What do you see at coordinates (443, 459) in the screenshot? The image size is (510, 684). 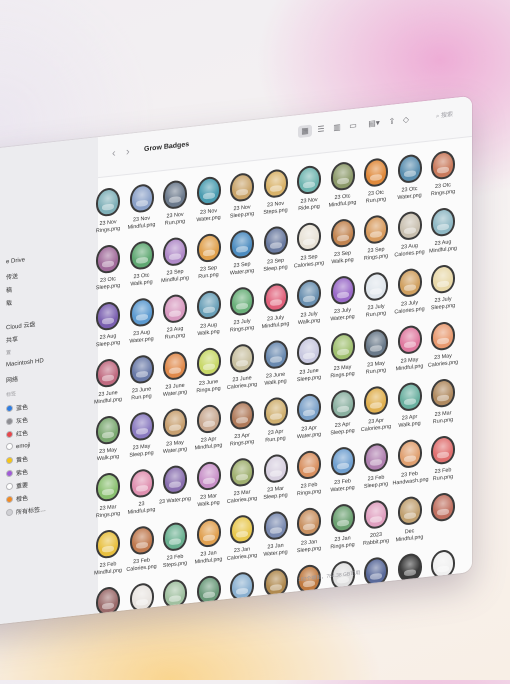 I see `file-item: 23 Feb Run.png` at bounding box center [443, 459].